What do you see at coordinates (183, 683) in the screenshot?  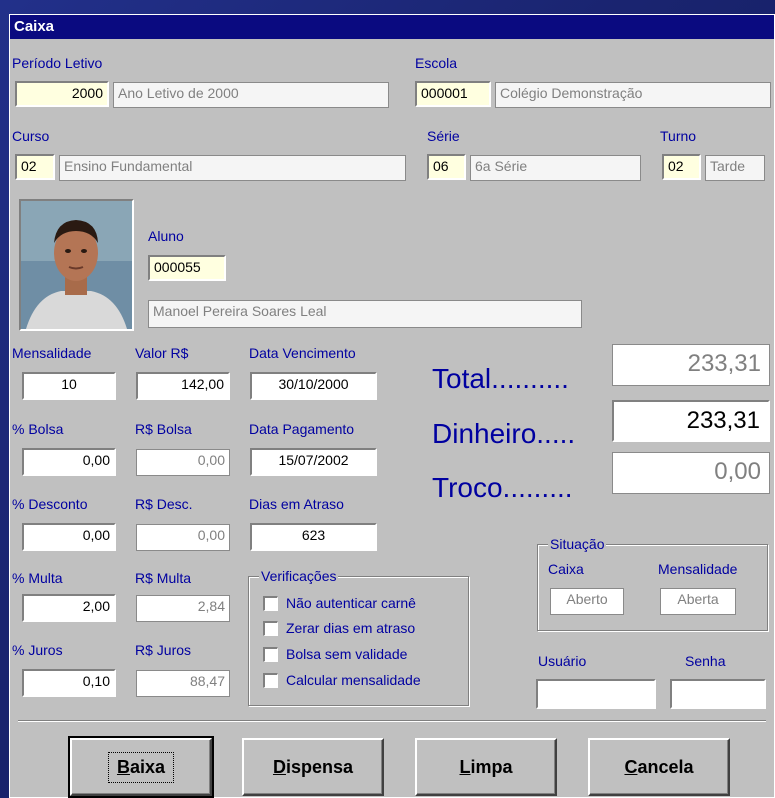 I see `rs-juros-field: 88,47` at bounding box center [183, 683].